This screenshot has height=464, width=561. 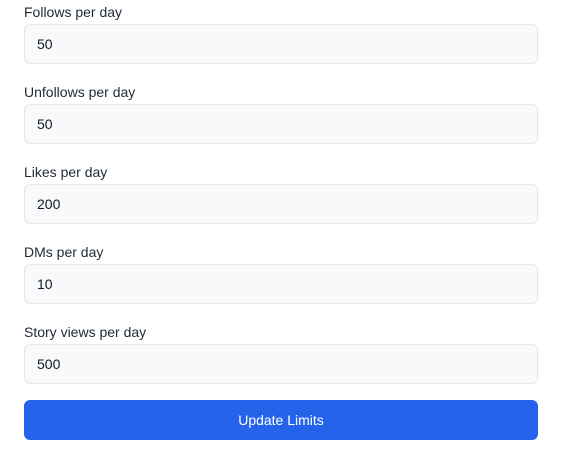 I want to click on follows-per-day-label: Follows per day, so click(x=73, y=12).